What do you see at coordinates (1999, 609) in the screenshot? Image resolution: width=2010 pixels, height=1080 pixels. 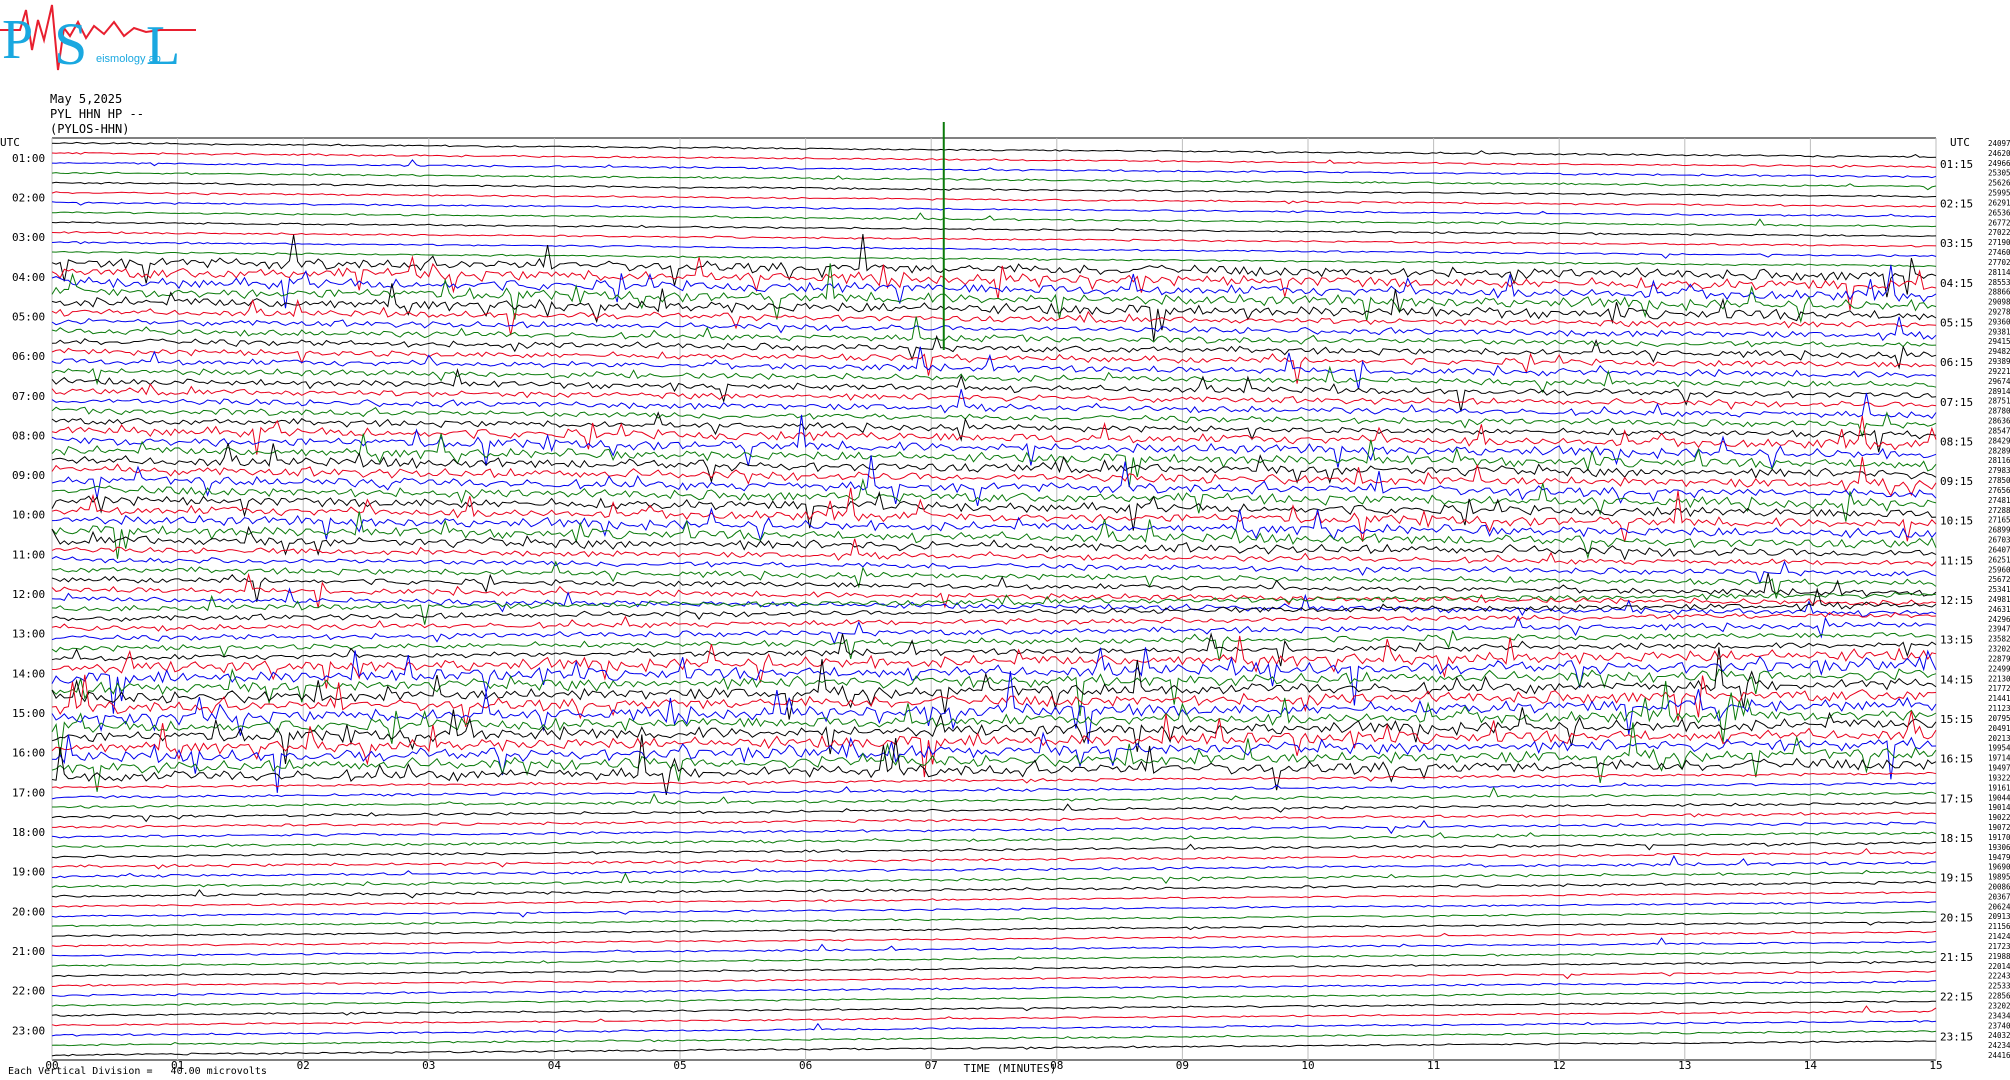 I see `right-count-label: 24631` at bounding box center [1999, 609].